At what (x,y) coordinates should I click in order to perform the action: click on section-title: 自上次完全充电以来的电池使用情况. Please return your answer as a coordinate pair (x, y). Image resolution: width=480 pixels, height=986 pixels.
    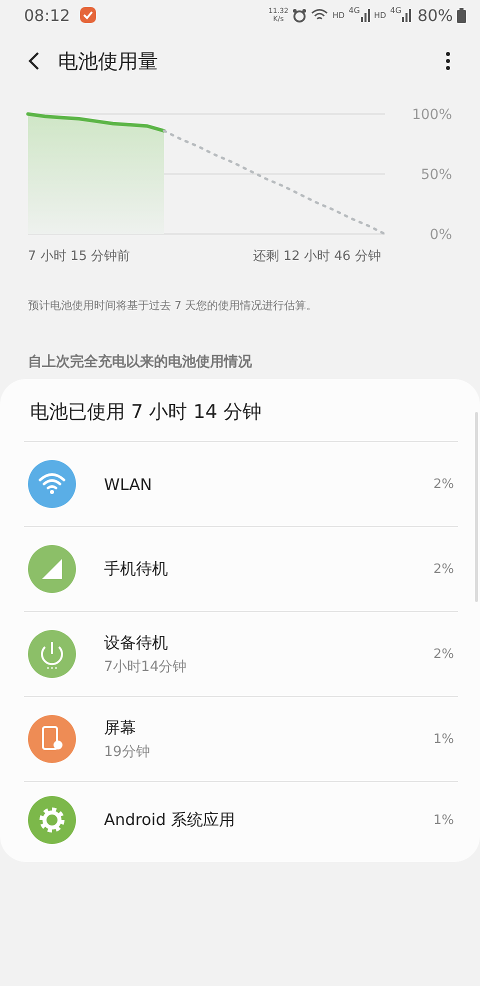
    Looking at the image, I should click on (140, 362).